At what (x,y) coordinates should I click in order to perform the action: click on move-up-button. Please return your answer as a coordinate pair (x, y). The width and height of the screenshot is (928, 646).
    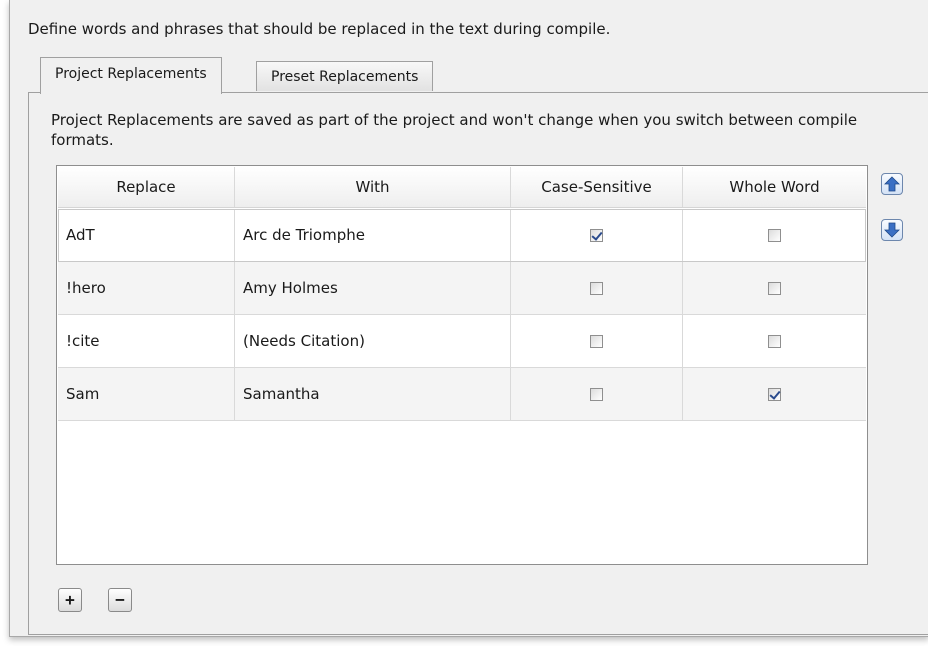
    Looking at the image, I should click on (892, 184).